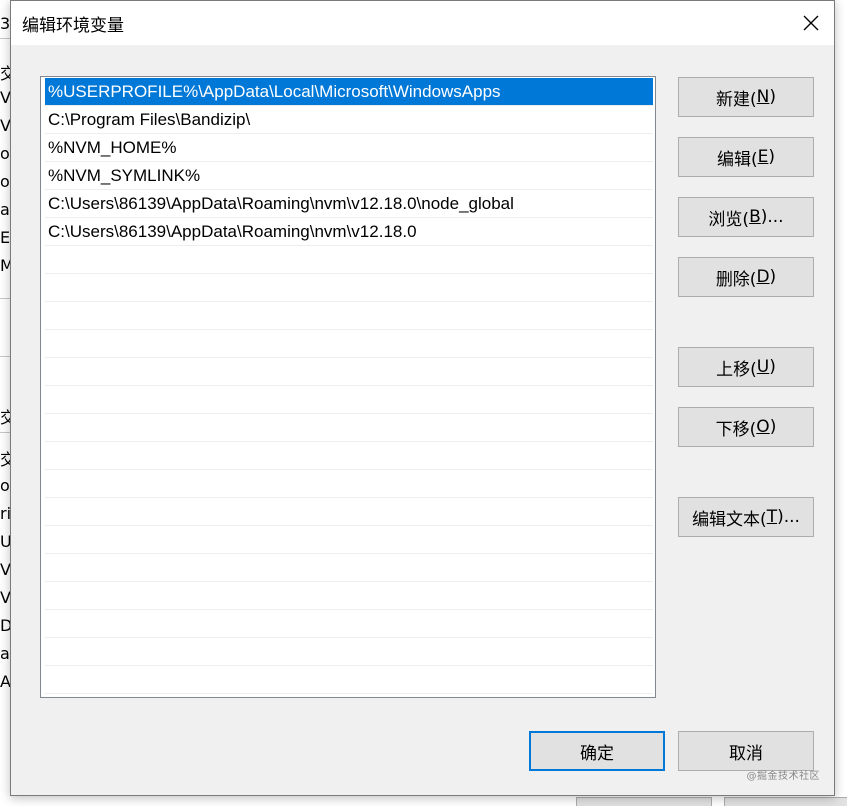  What do you see at coordinates (763, 97) in the screenshot?
I see `new-button-accesskey: N` at bounding box center [763, 97].